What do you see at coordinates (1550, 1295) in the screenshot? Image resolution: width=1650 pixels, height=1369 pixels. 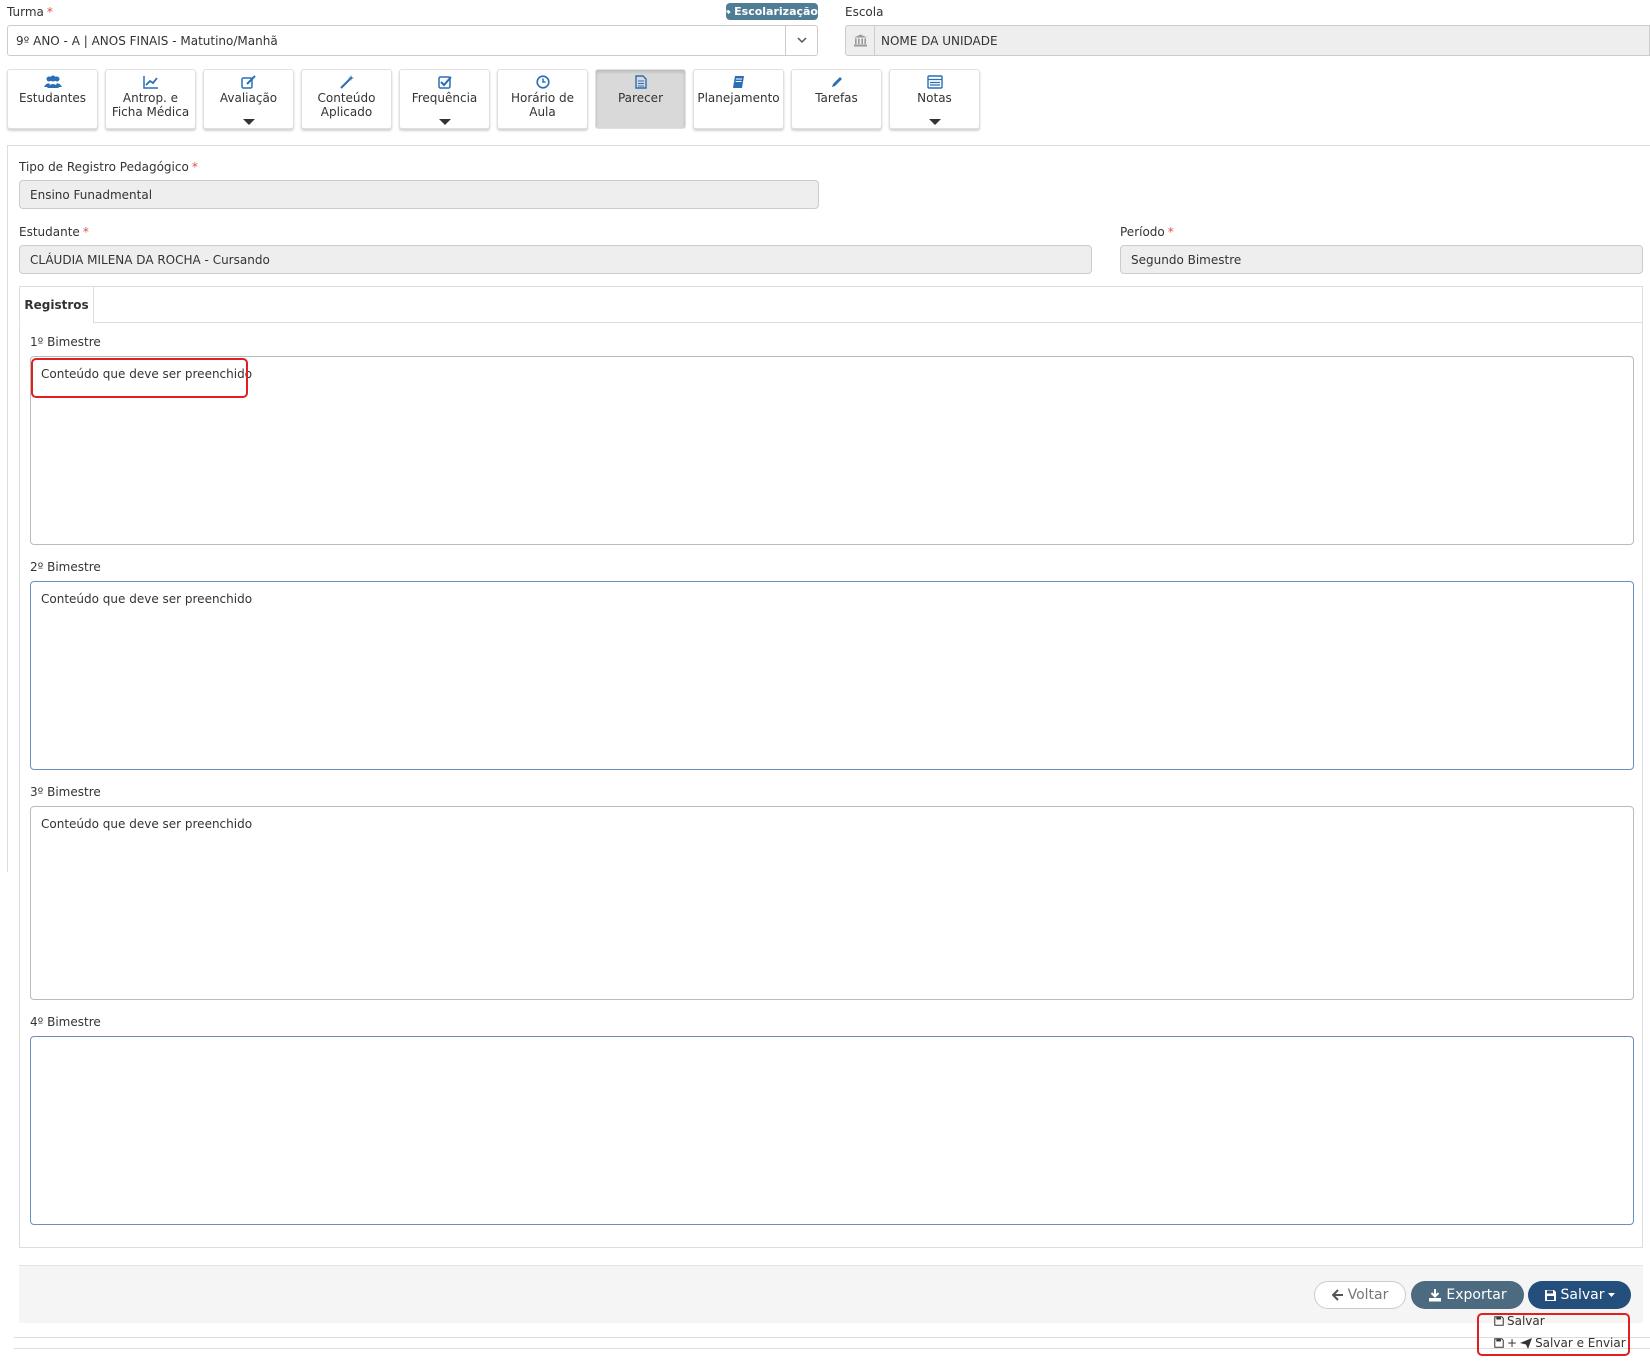 I see `floppy-disk-icon` at bounding box center [1550, 1295].